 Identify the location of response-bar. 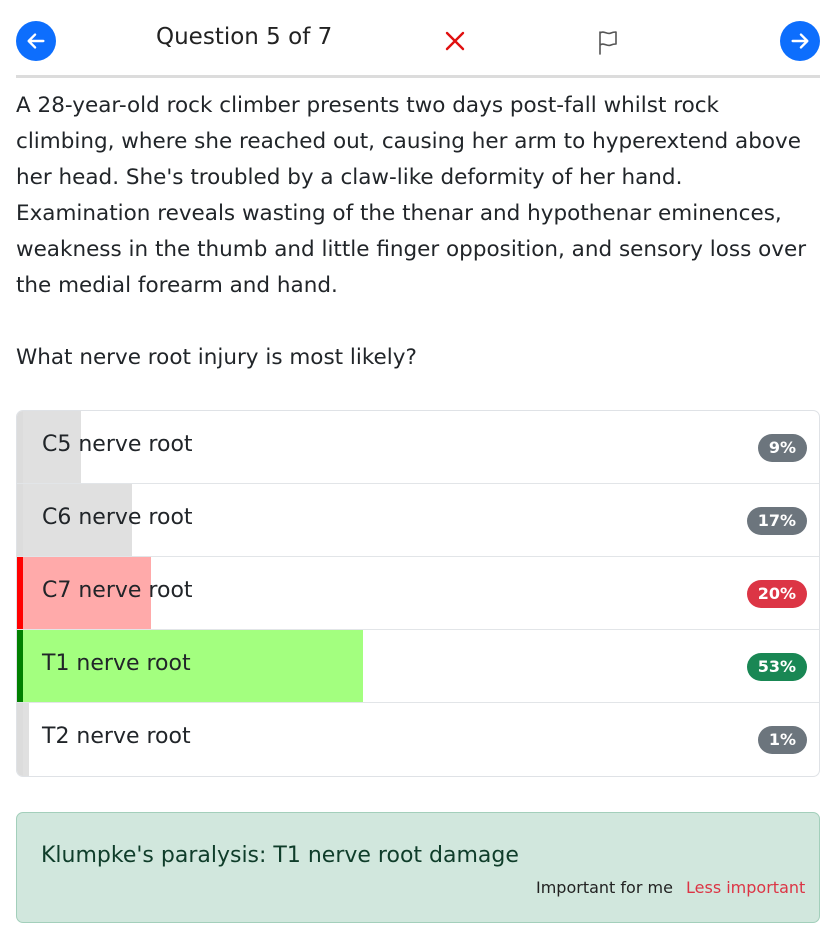
(26, 739).